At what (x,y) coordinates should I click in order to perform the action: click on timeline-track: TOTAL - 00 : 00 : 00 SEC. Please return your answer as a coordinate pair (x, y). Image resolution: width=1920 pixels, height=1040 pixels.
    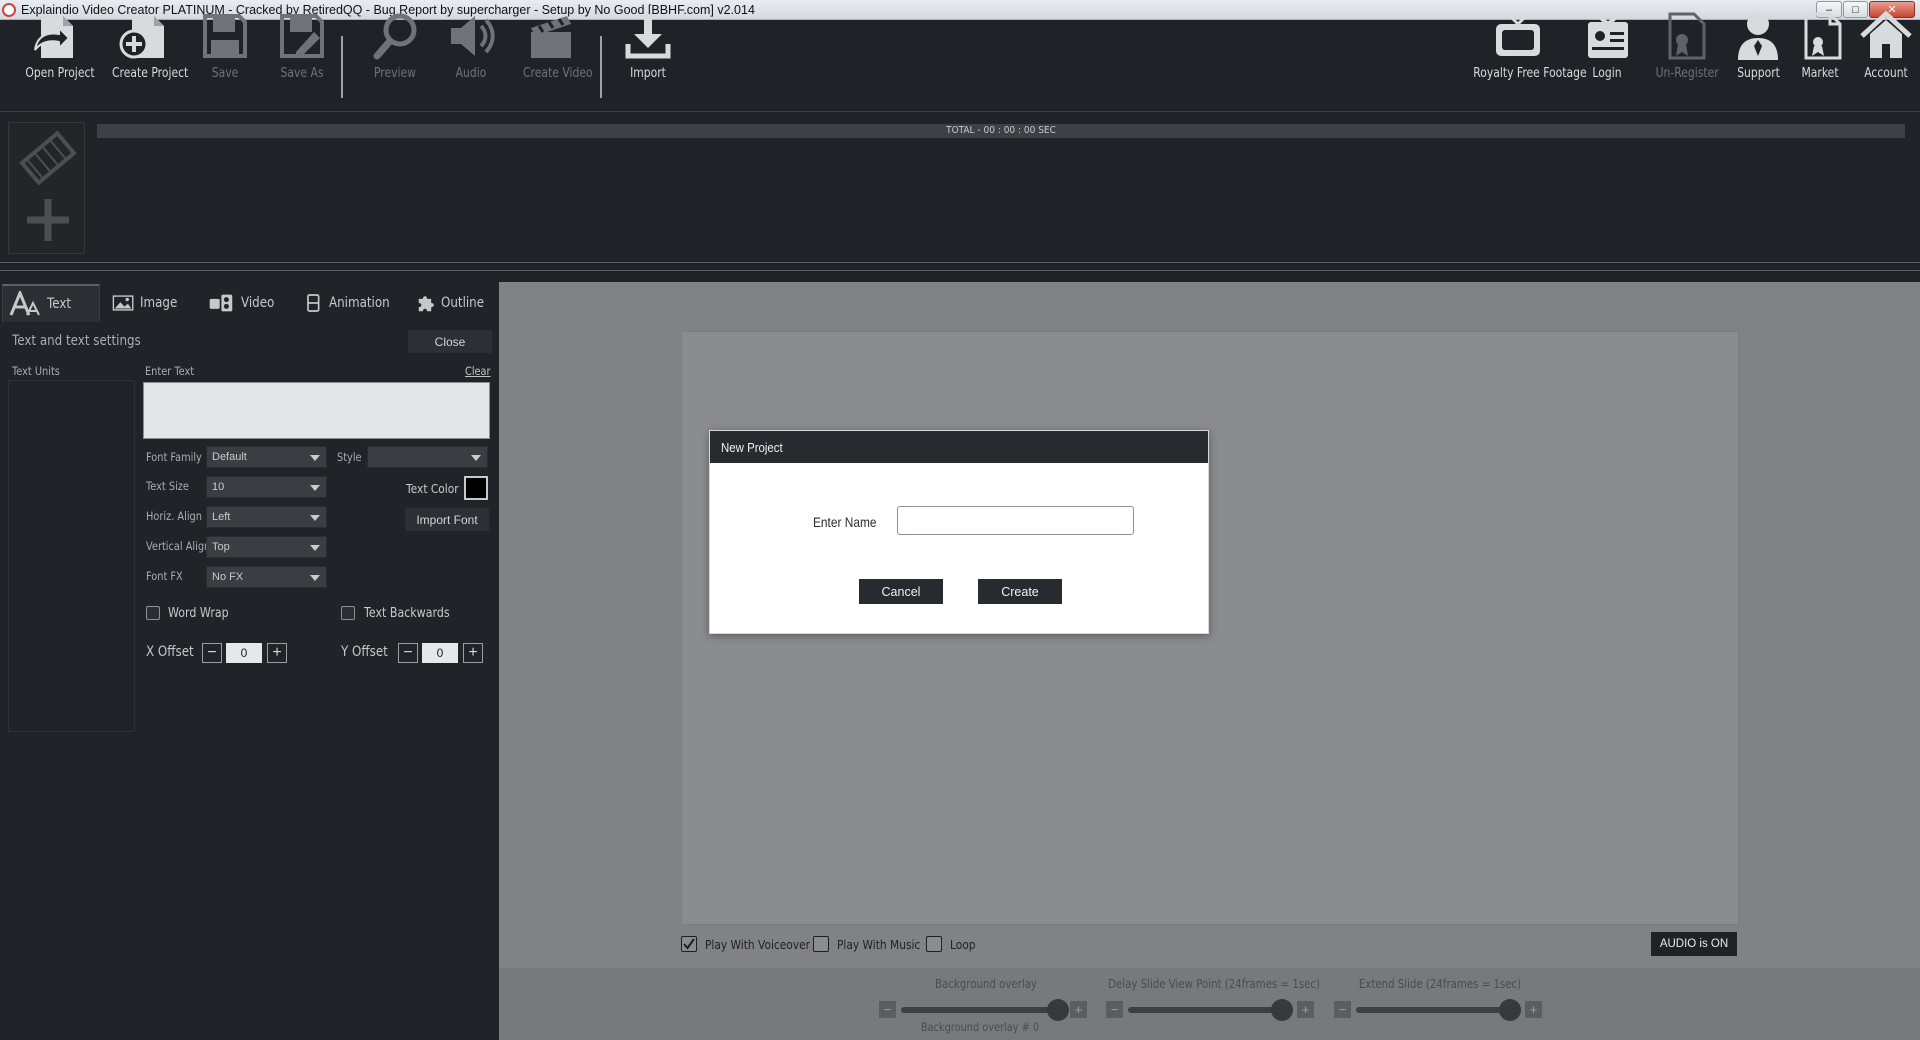
    Looking at the image, I should click on (1001, 131).